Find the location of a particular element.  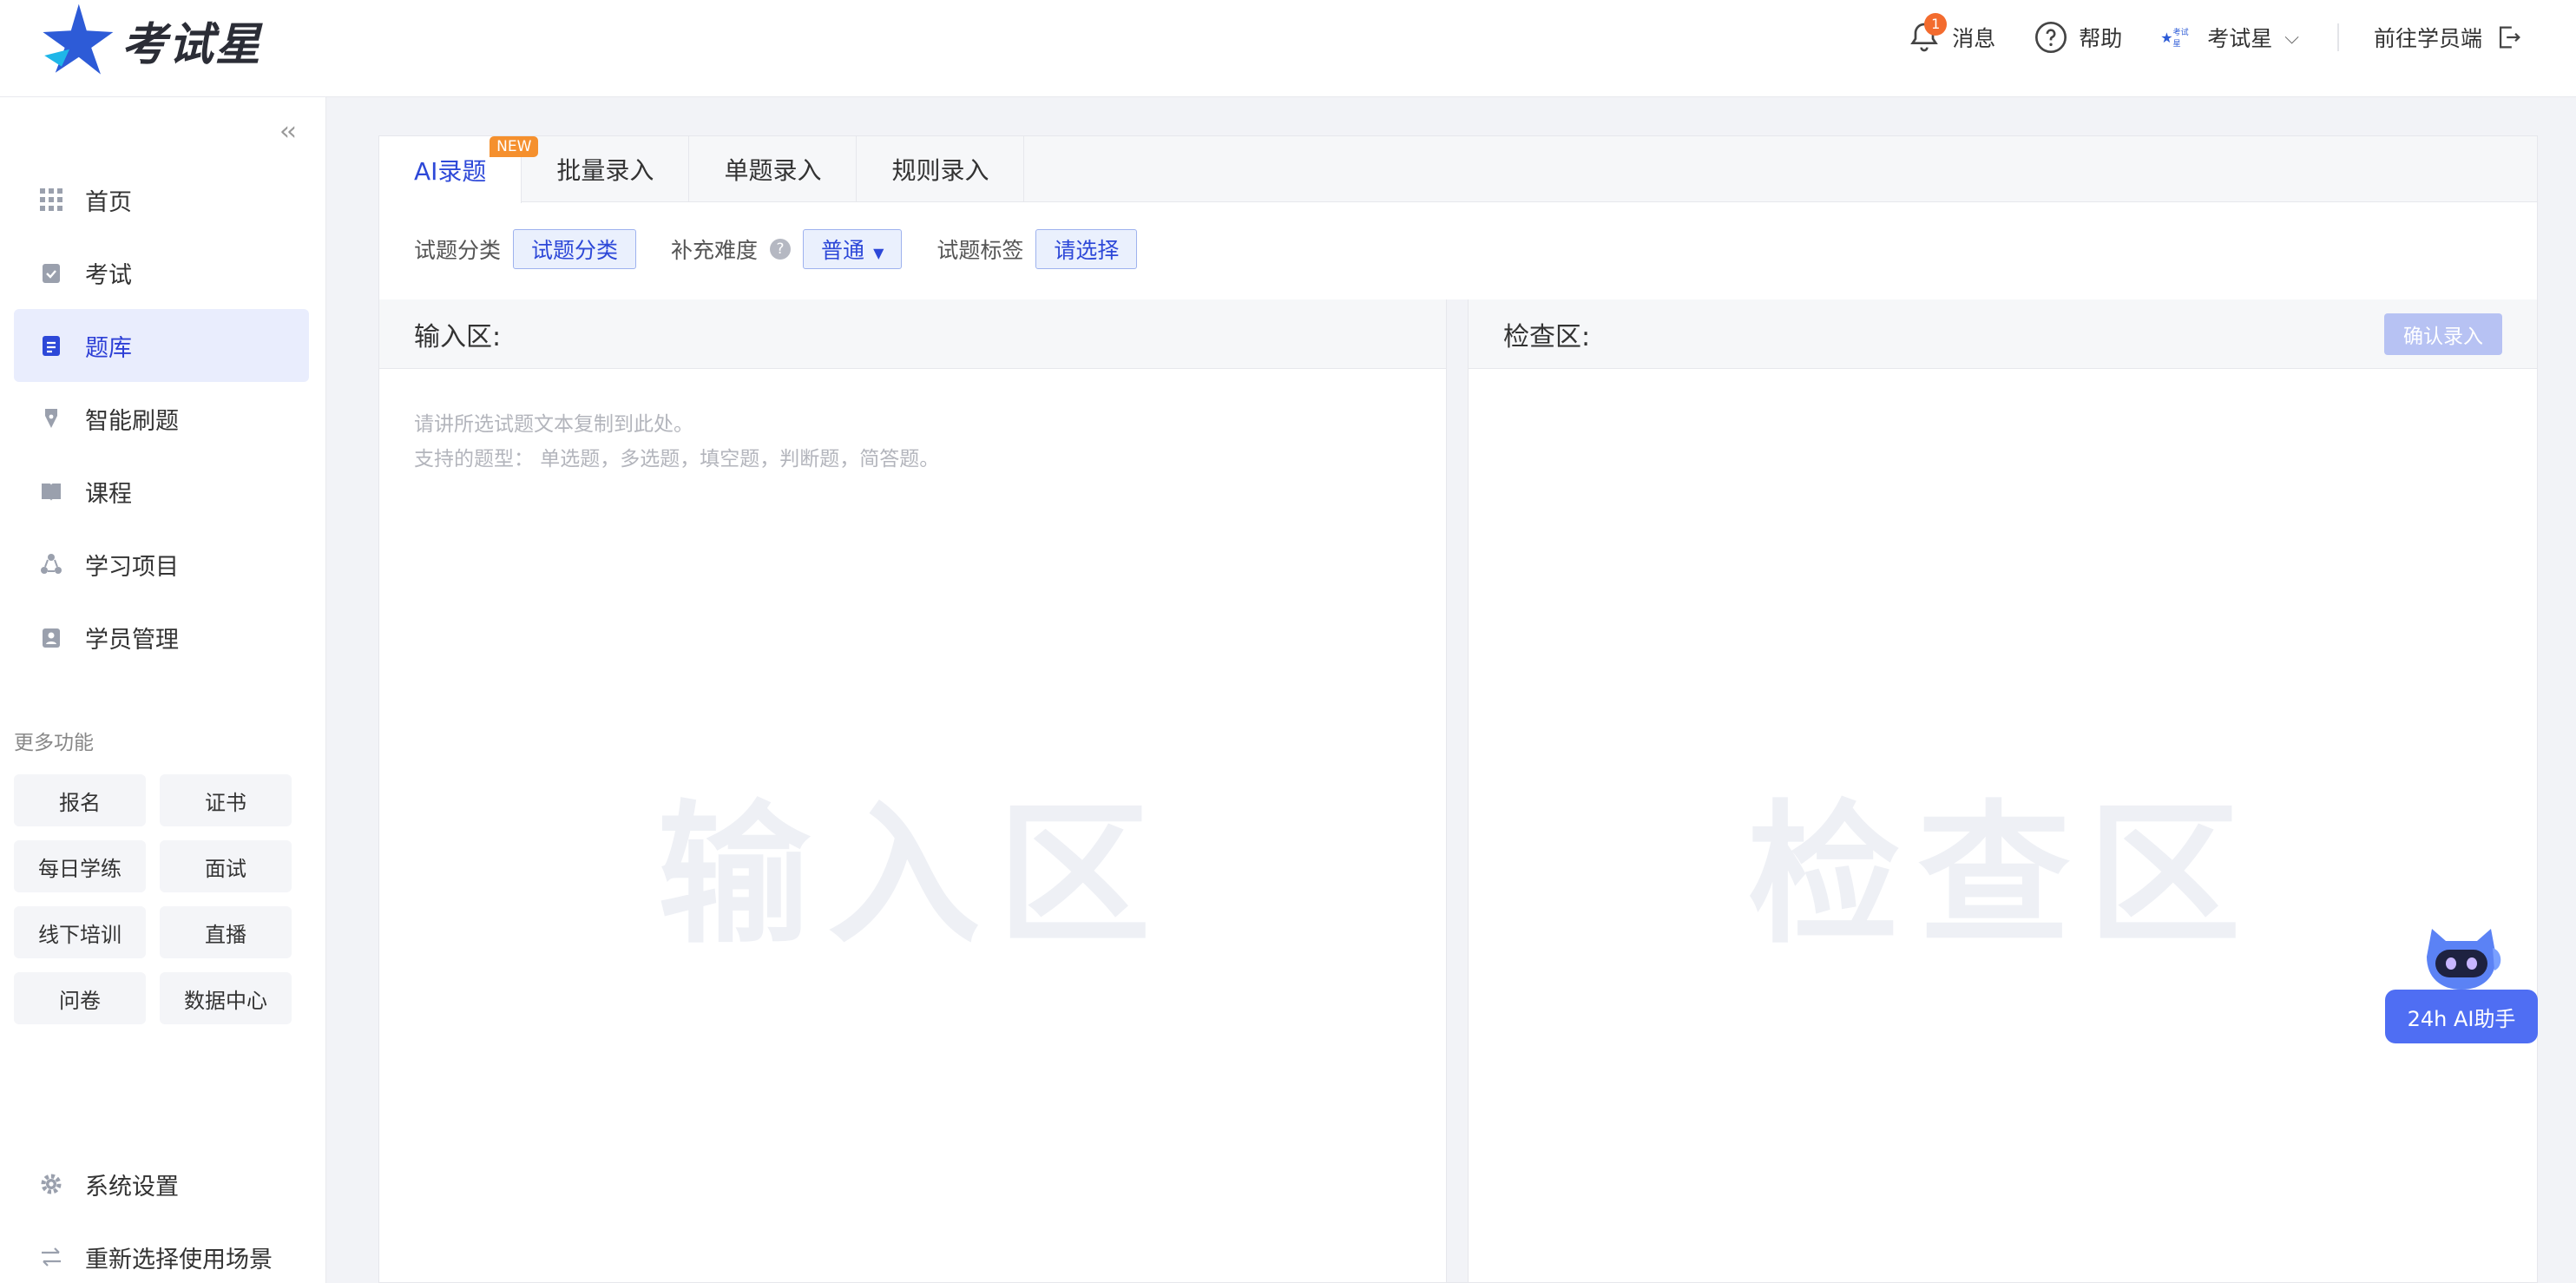

ai-assistant-button: 24h AI助手 is located at coordinates (2462, 983).